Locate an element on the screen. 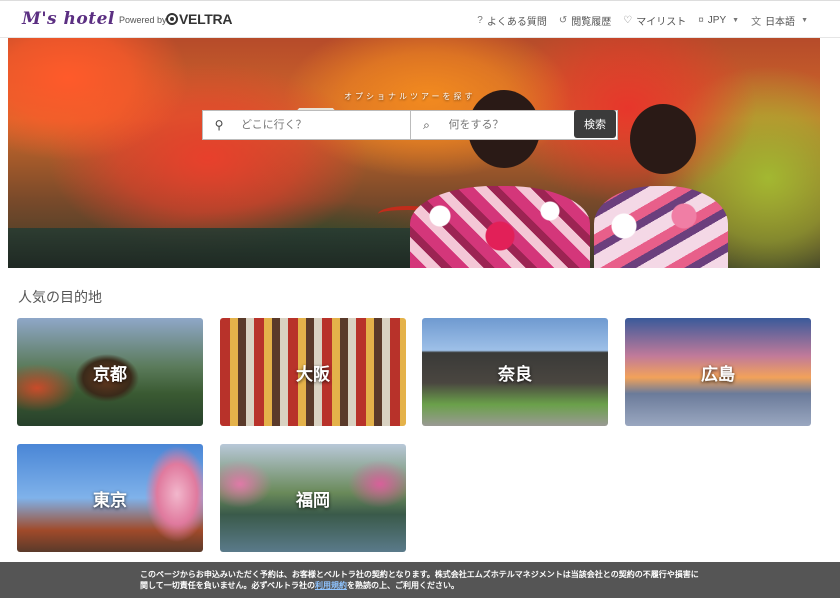 Image resolution: width=840 pixels, height=598 pixels. heart-icon: ♡ is located at coordinates (628, 20).